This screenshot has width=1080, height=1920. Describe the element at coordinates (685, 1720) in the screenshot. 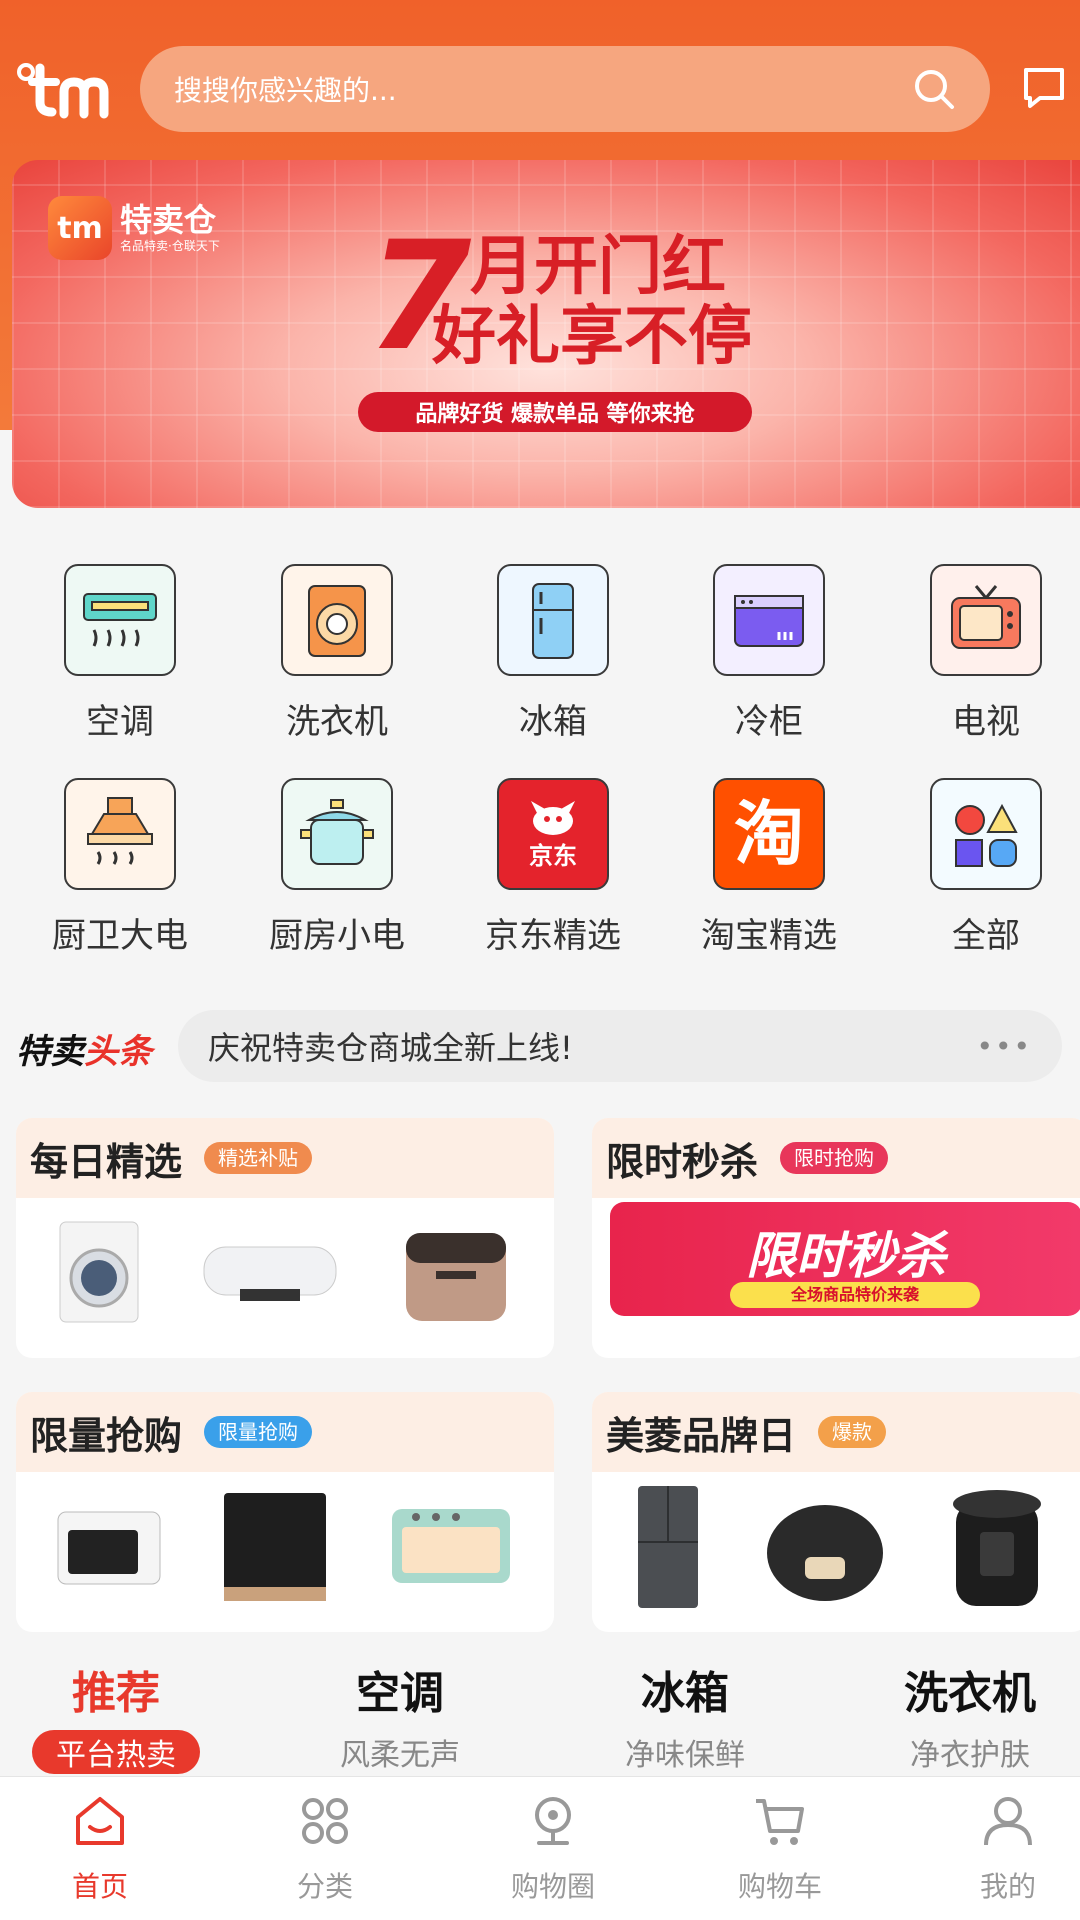

I see `tab-refrigerator: 冰箱 净味保鲜` at that location.